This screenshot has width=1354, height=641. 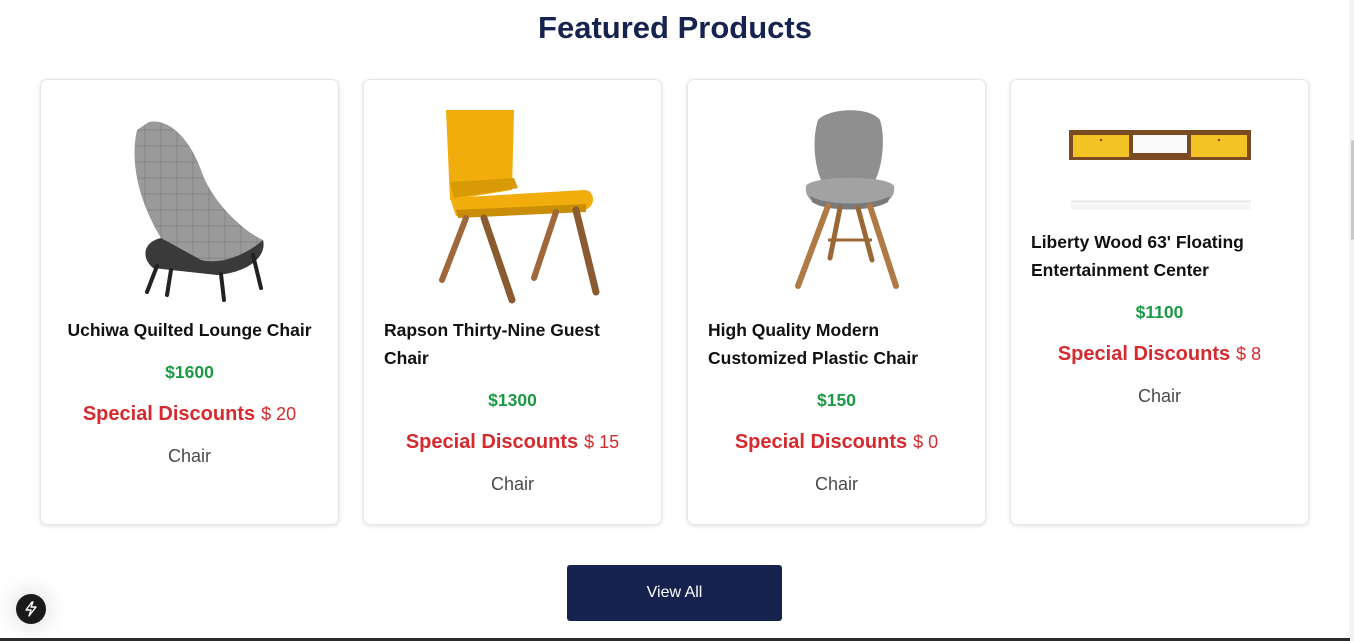 I want to click on lounge-chair-image, so click(x=189, y=201).